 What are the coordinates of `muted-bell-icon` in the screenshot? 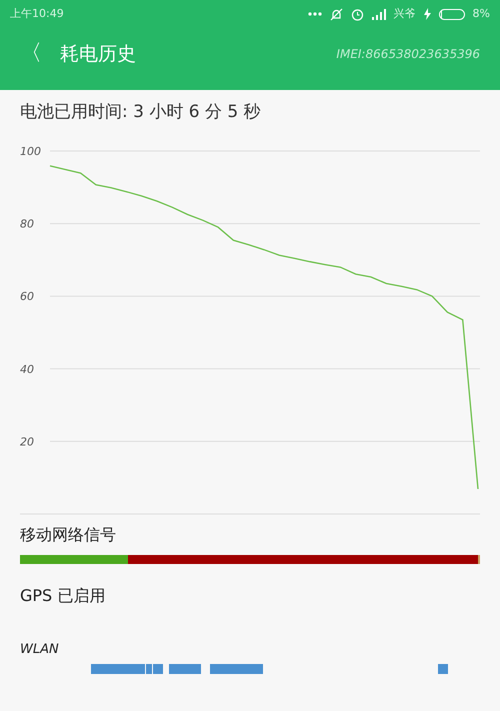 It's located at (336, 14).